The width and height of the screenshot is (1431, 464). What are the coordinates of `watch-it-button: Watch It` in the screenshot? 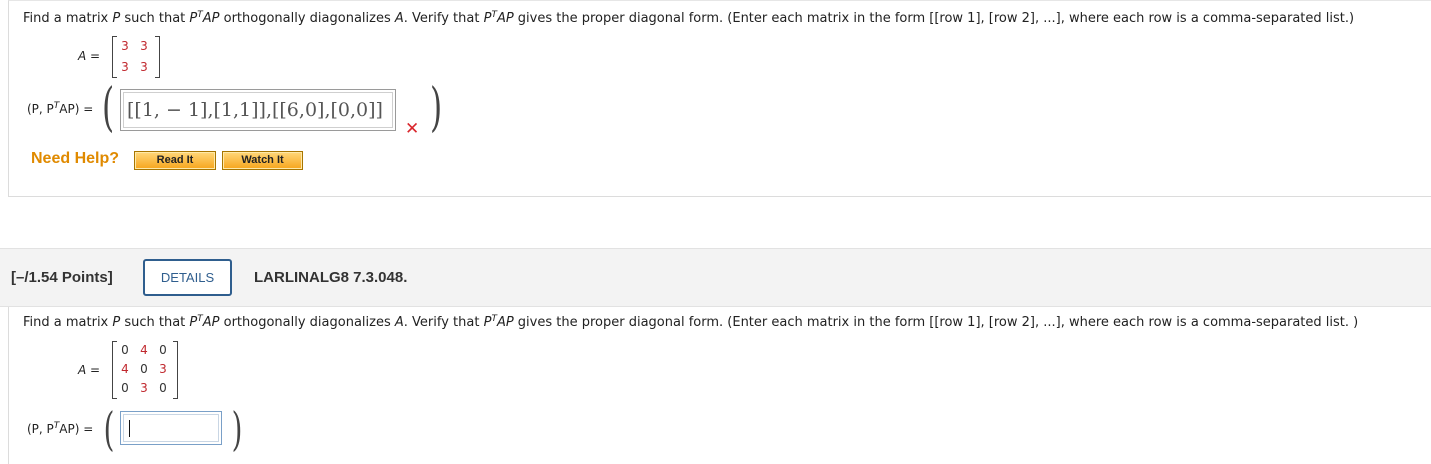 It's located at (262, 160).